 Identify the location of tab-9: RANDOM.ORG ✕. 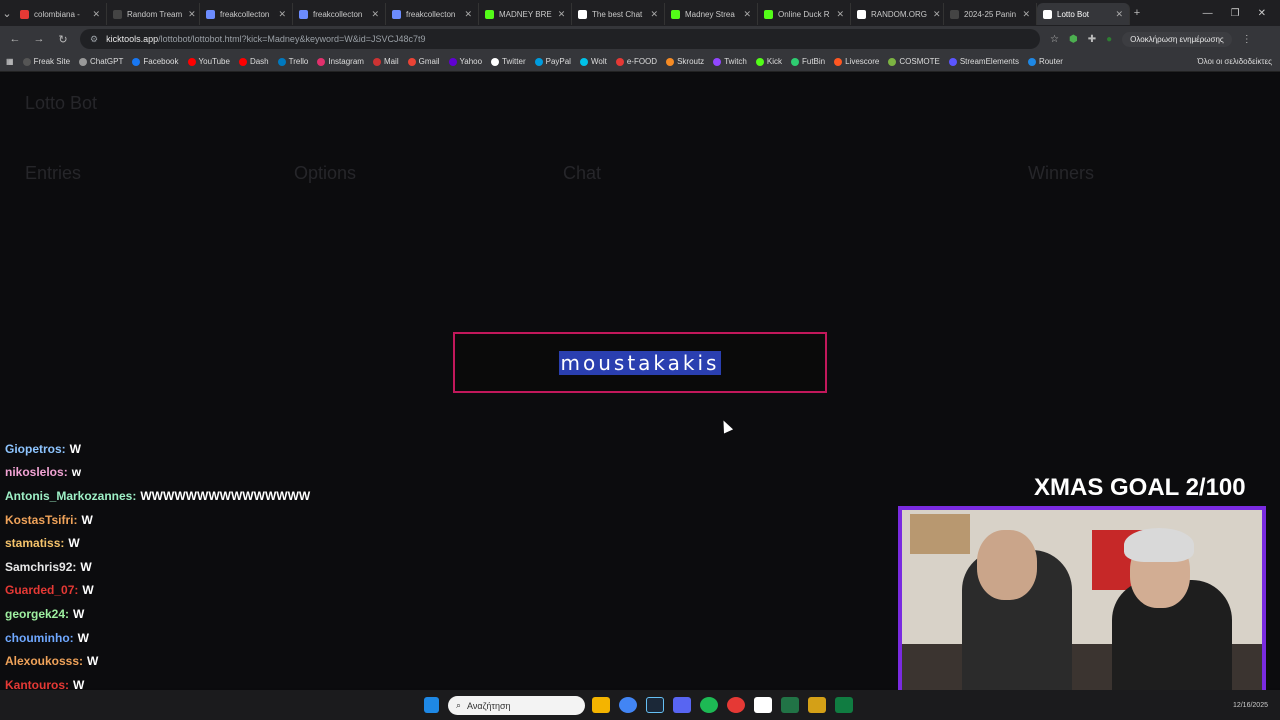
(897, 14).